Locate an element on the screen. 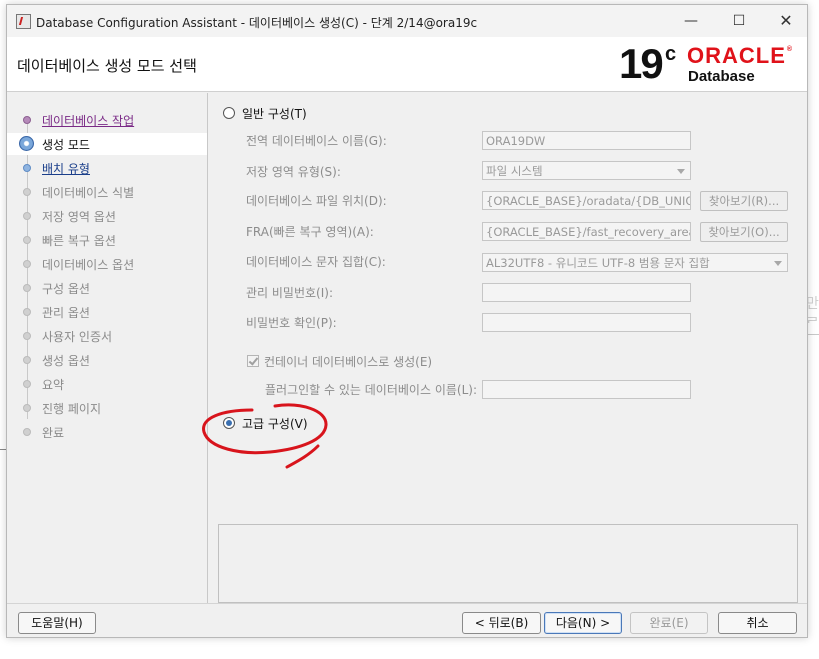 Image resolution: width=819 pixels, height=659 pixels. oracle-logo: ORACLE is located at coordinates (740, 56).